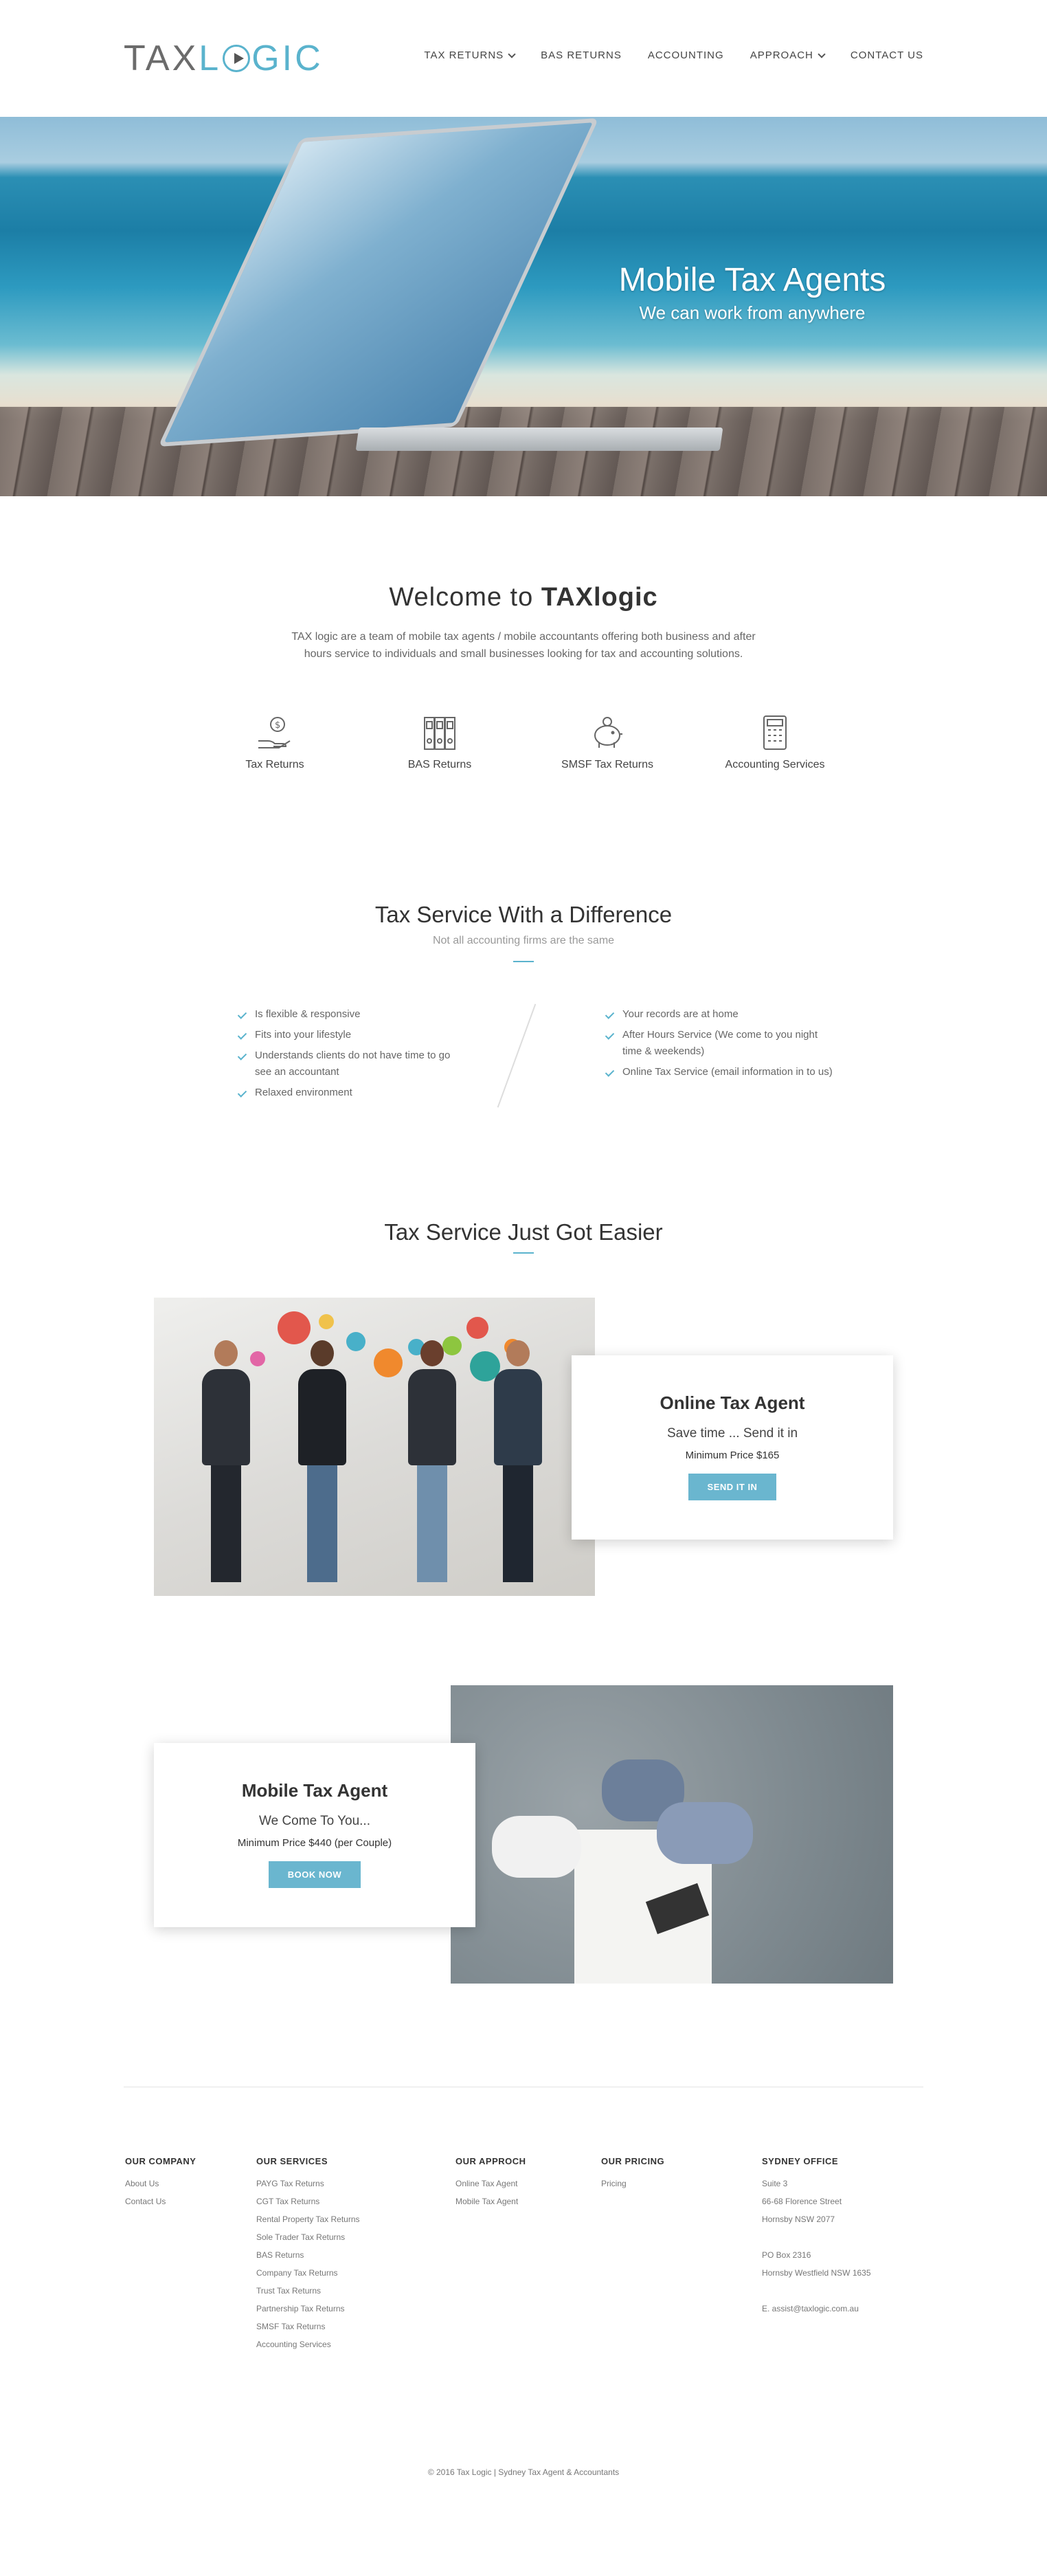  Describe the element at coordinates (308, 2219) in the screenshot. I see `footer-link-service: Rental Property Tax Returns` at that location.